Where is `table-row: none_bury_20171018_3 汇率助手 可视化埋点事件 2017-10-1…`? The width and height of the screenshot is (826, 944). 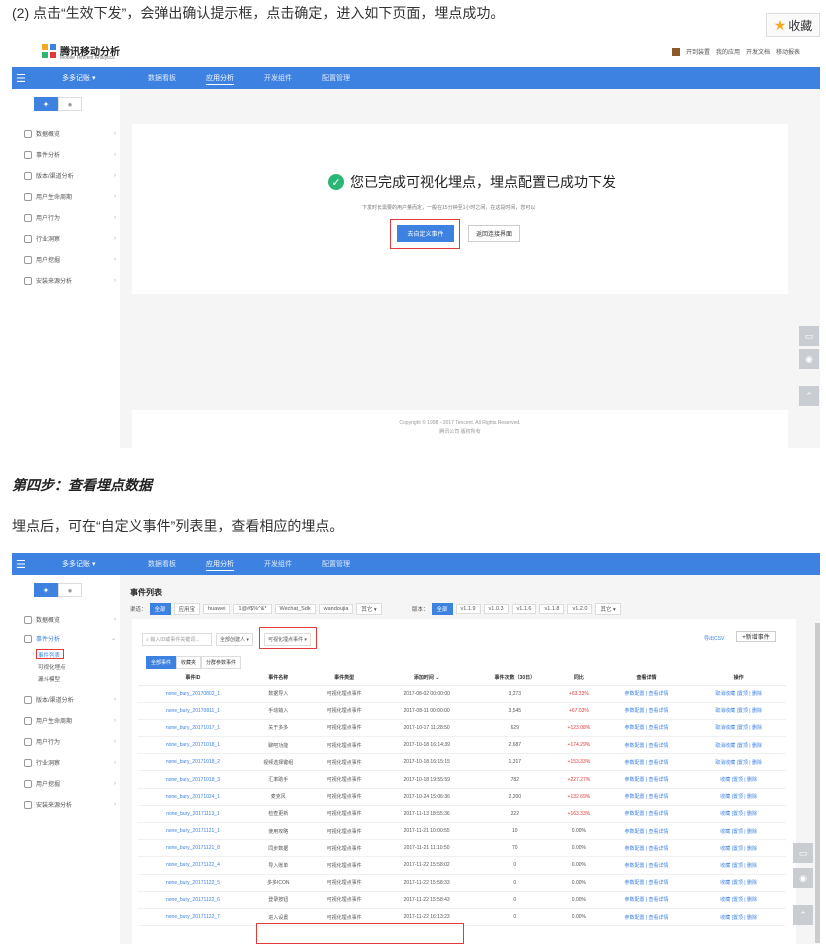
table-row: none_bury_20171018_3 汇率助手 可视化埋点事件 2017-10-1… is located at coordinates (462, 779).